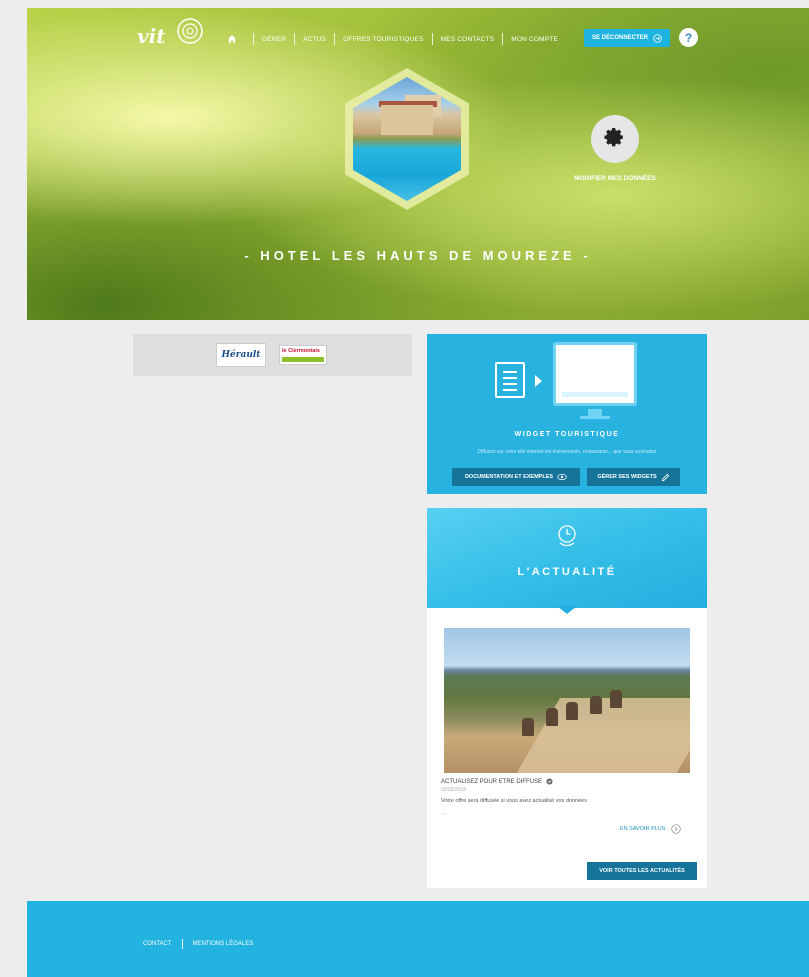 This screenshot has height=977, width=809. What do you see at coordinates (223, 944) in the screenshot?
I see `footer-link-legal: MENTIONS LÉGALES` at bounding box center [223, 944].